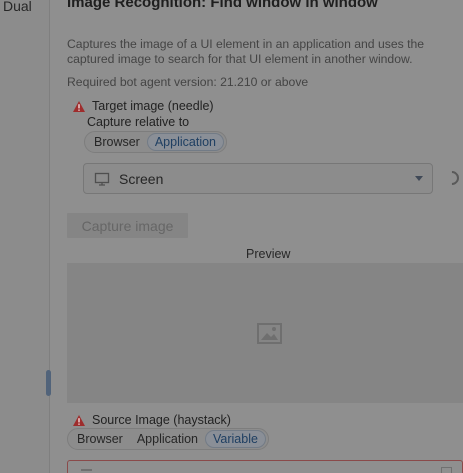 The width and height of the screenshot is (463, 473). I want to click on page-title: Image Recognition: Find window in window, so click(222, 5).